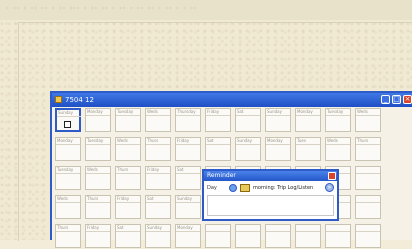 Image resolution: width=412 pixels, height=249 pixels. Describe the element at coordinates (232, 100) in the screenshot. I see `window-titlebar: 7504 12 _ □ ×` at that location.